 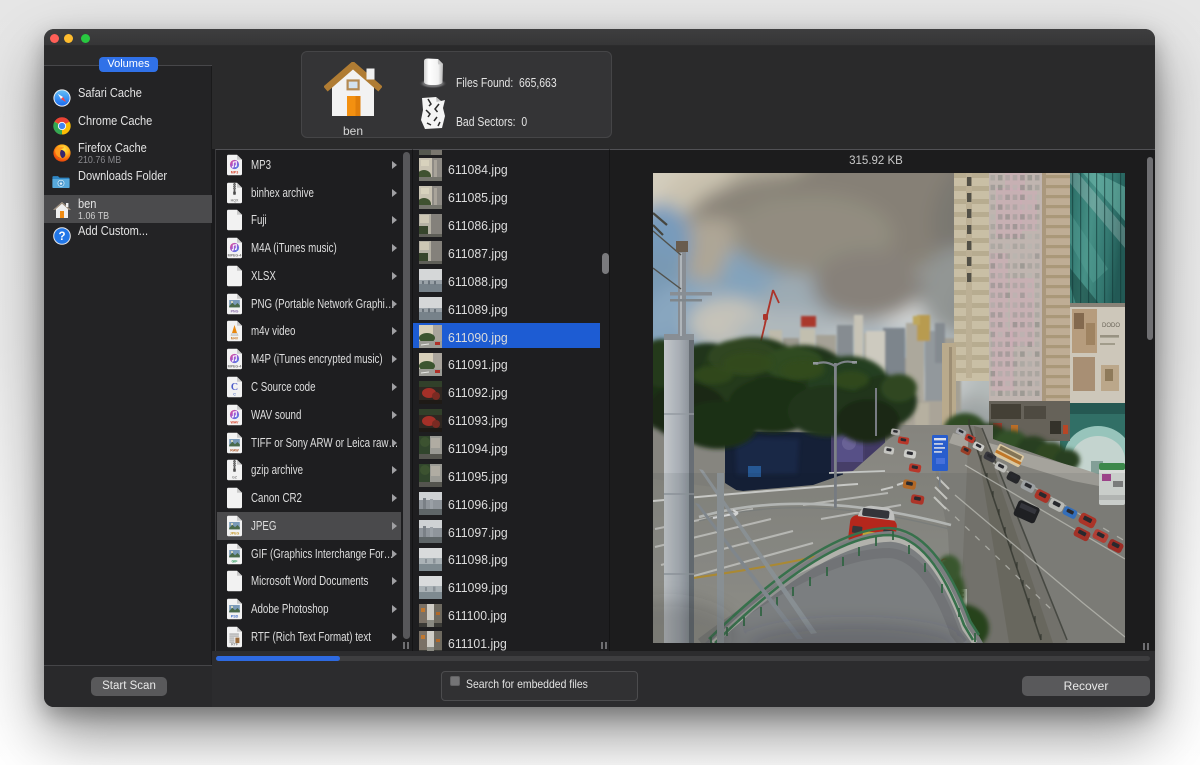 What do you see at coordinates (235, 644) in the screenshot?
I see `svg-text: RTF` at bounding box center [235, 644].